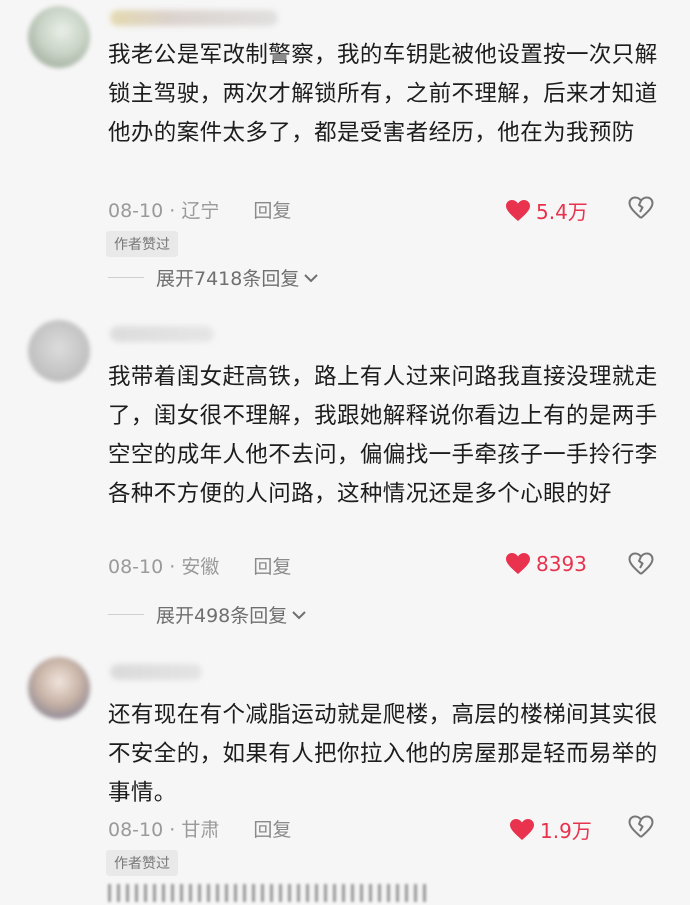 The height and width of the screenshot is (905, 690). I want to click on comment-location: 辽宁, so click(200, 211).